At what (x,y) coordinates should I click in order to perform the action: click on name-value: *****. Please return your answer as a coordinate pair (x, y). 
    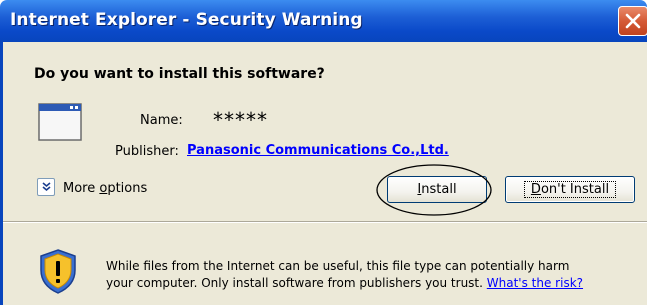
    Looking at the image, I should click on (240, 120).